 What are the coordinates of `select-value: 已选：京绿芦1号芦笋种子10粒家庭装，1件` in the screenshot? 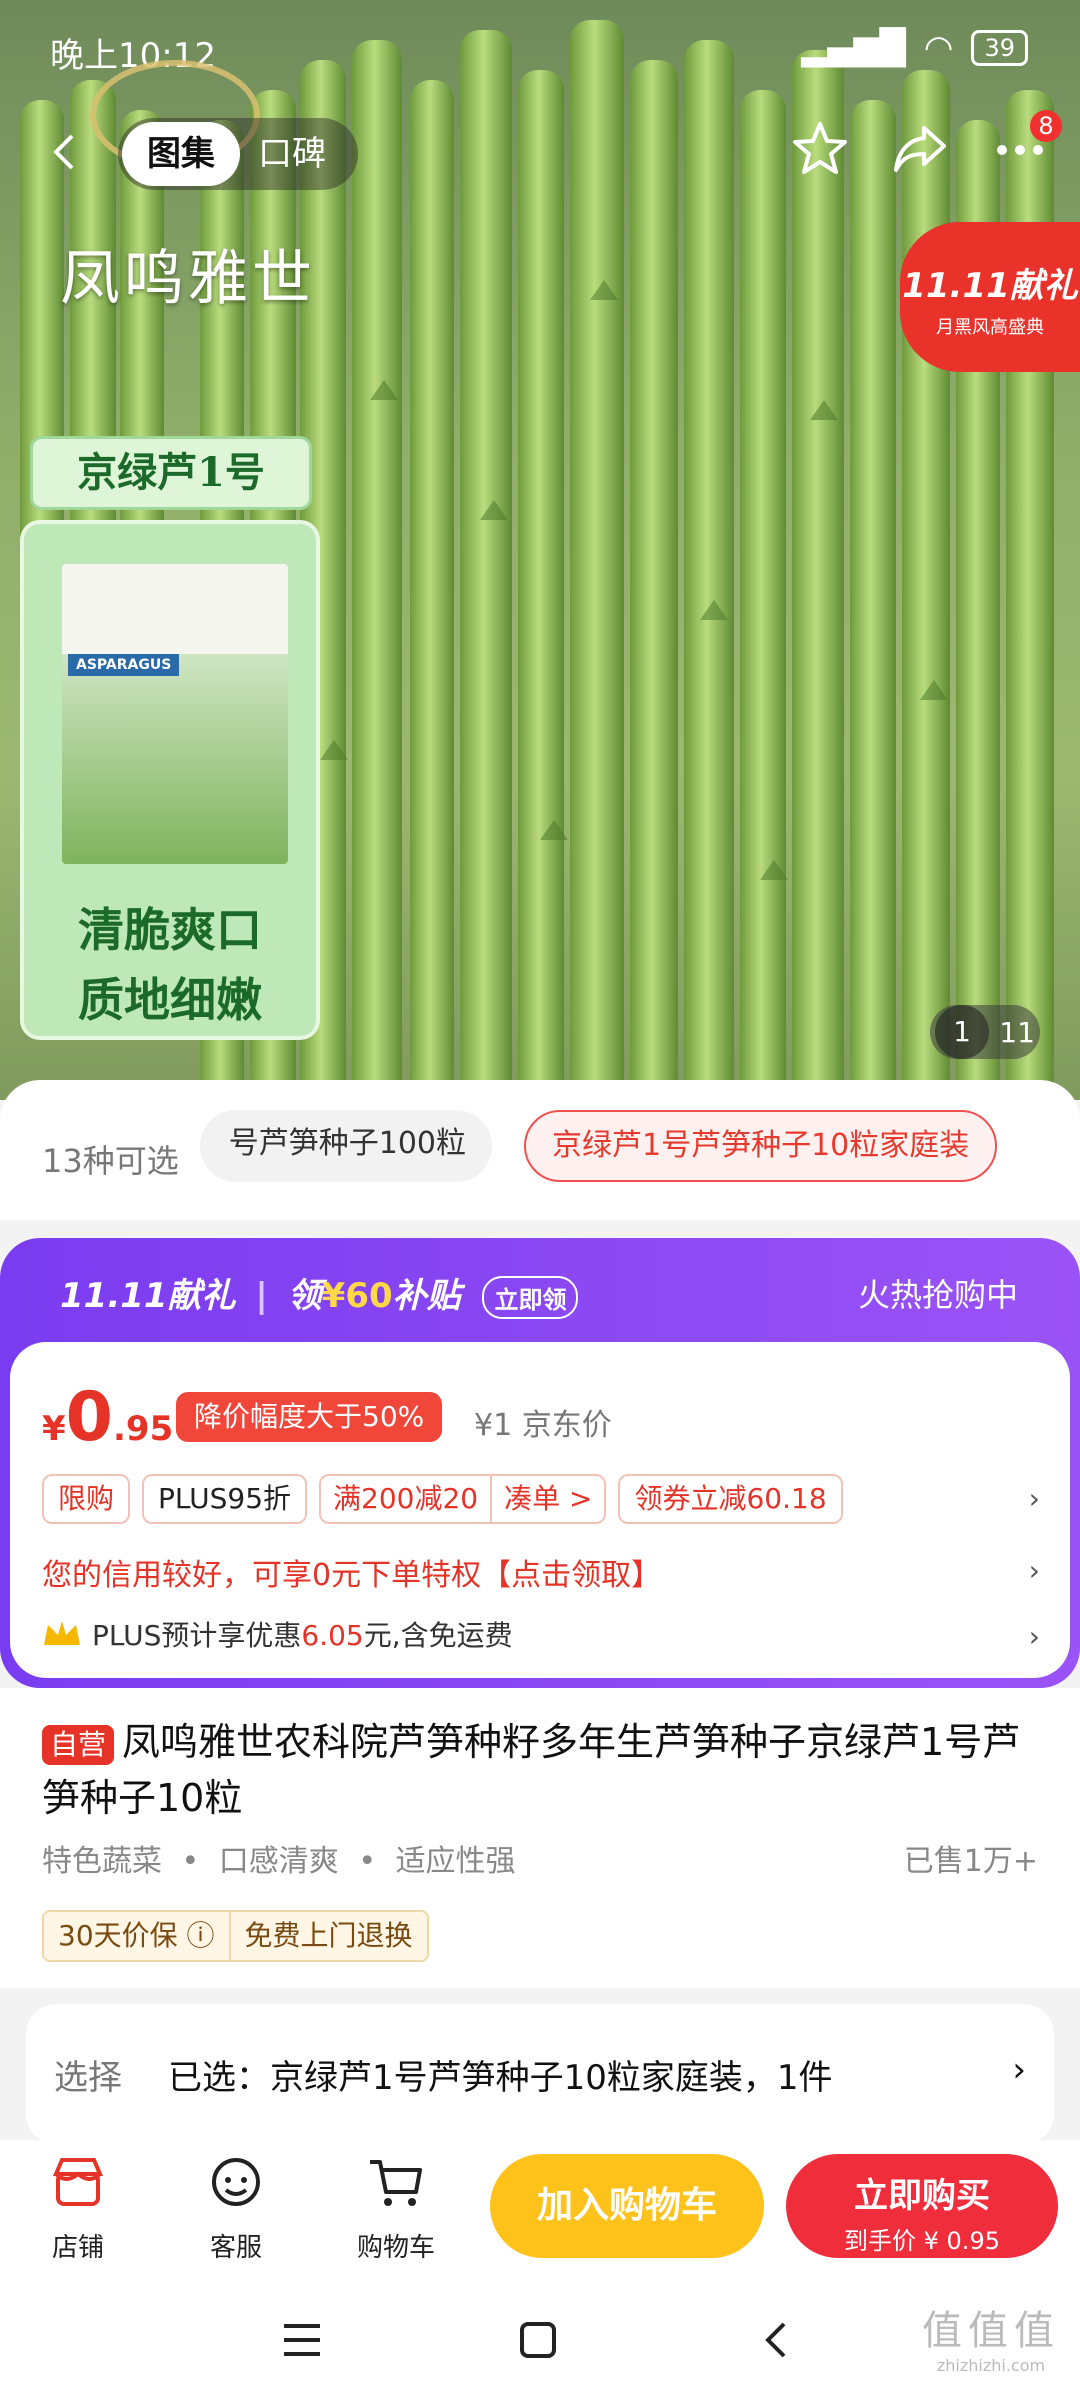 It's located at (500, 2078).